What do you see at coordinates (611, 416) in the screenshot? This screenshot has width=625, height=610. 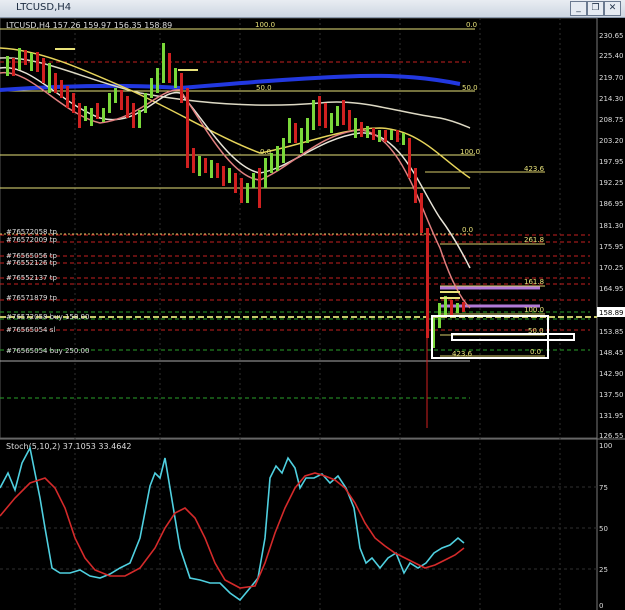 I see `price-tick: 131.95` at bounding box center [611, 416].